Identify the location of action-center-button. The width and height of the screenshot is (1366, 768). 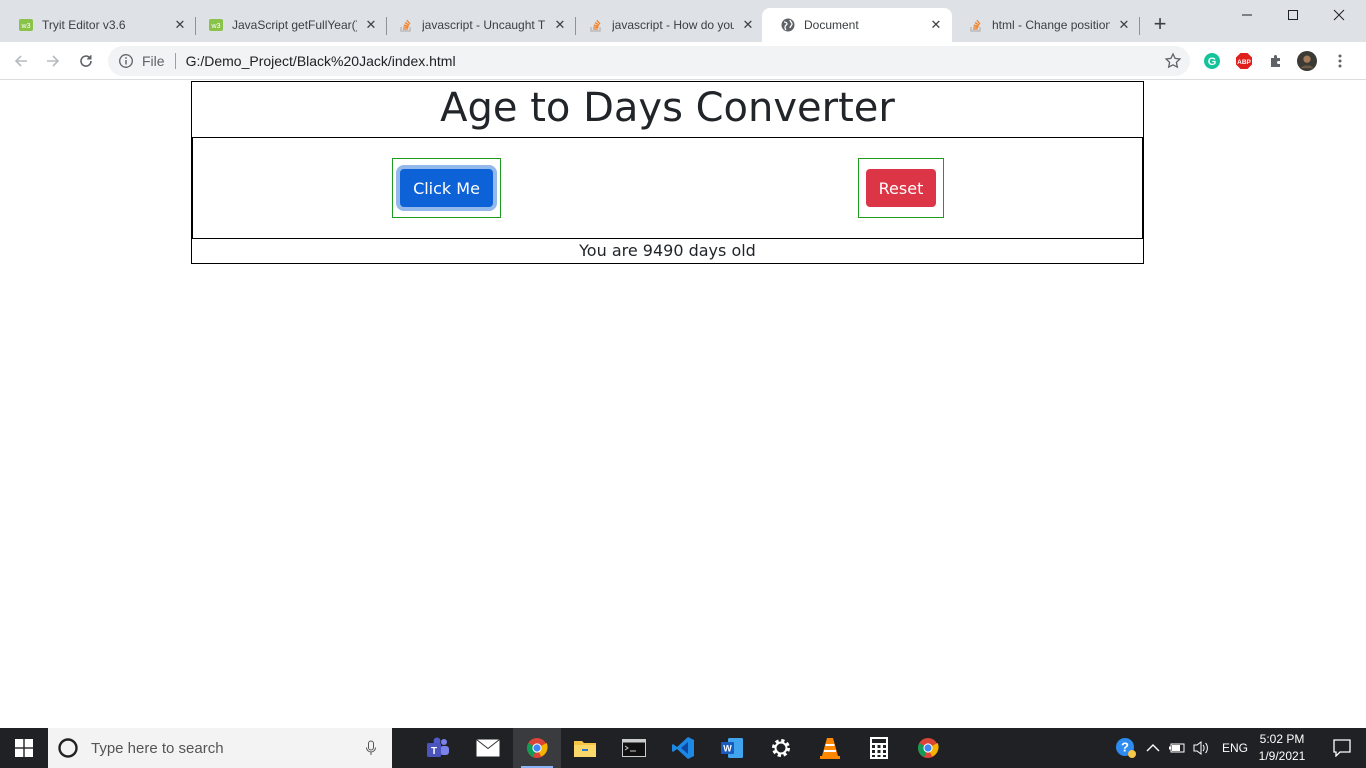
(1342, 748).